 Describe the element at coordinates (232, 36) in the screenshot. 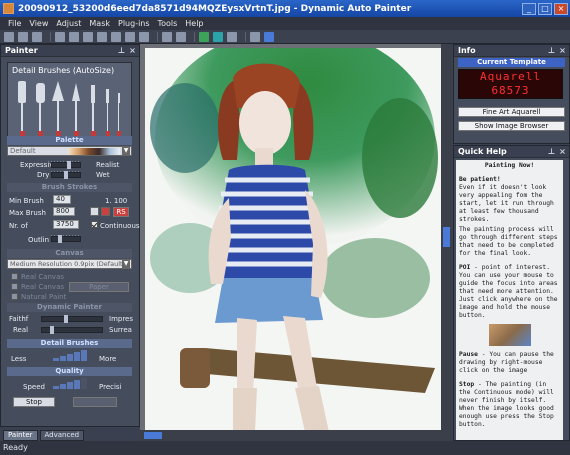

I see `stop-icon` at that location.